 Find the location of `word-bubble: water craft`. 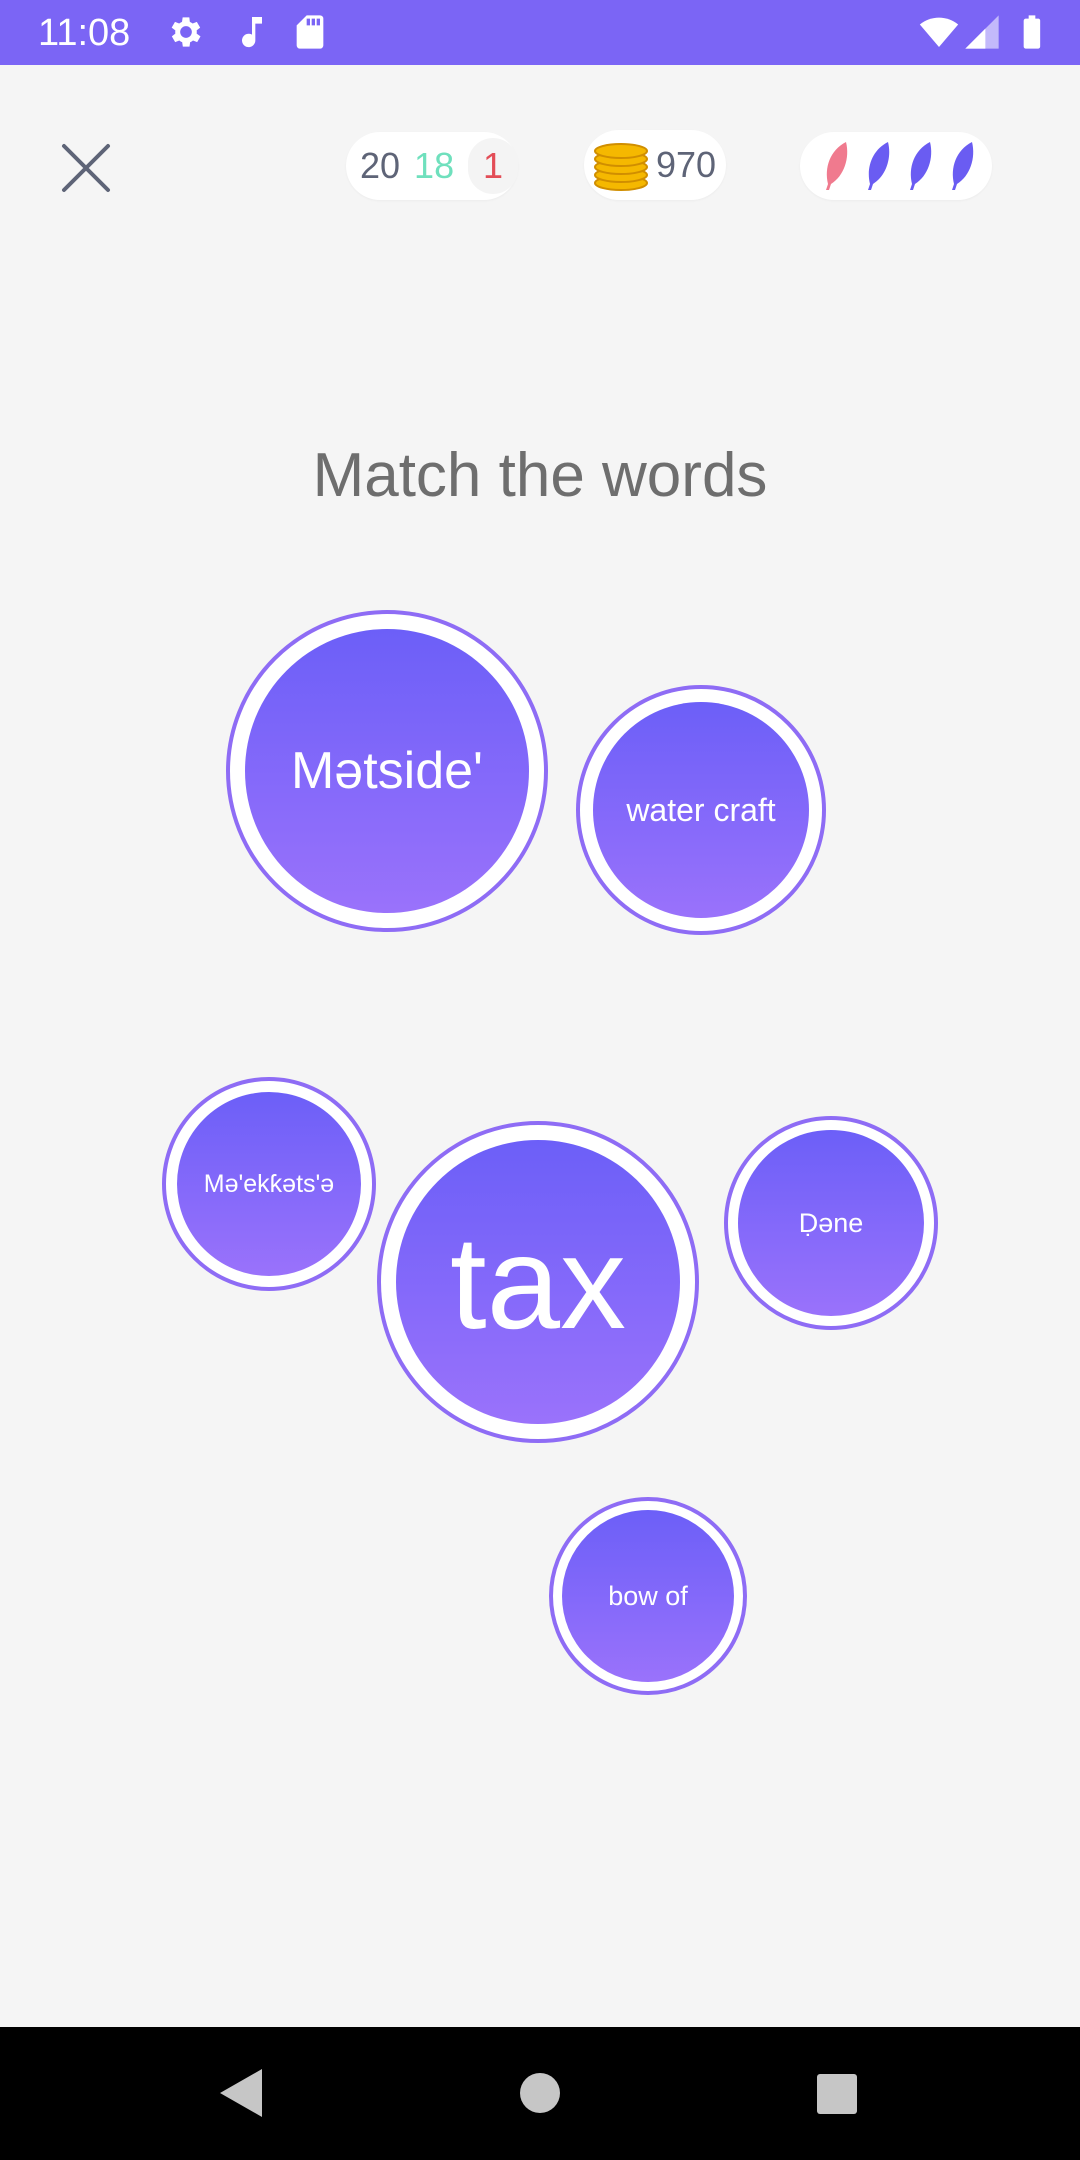

word-bubble: water craft is located at coordinates (701, 810).